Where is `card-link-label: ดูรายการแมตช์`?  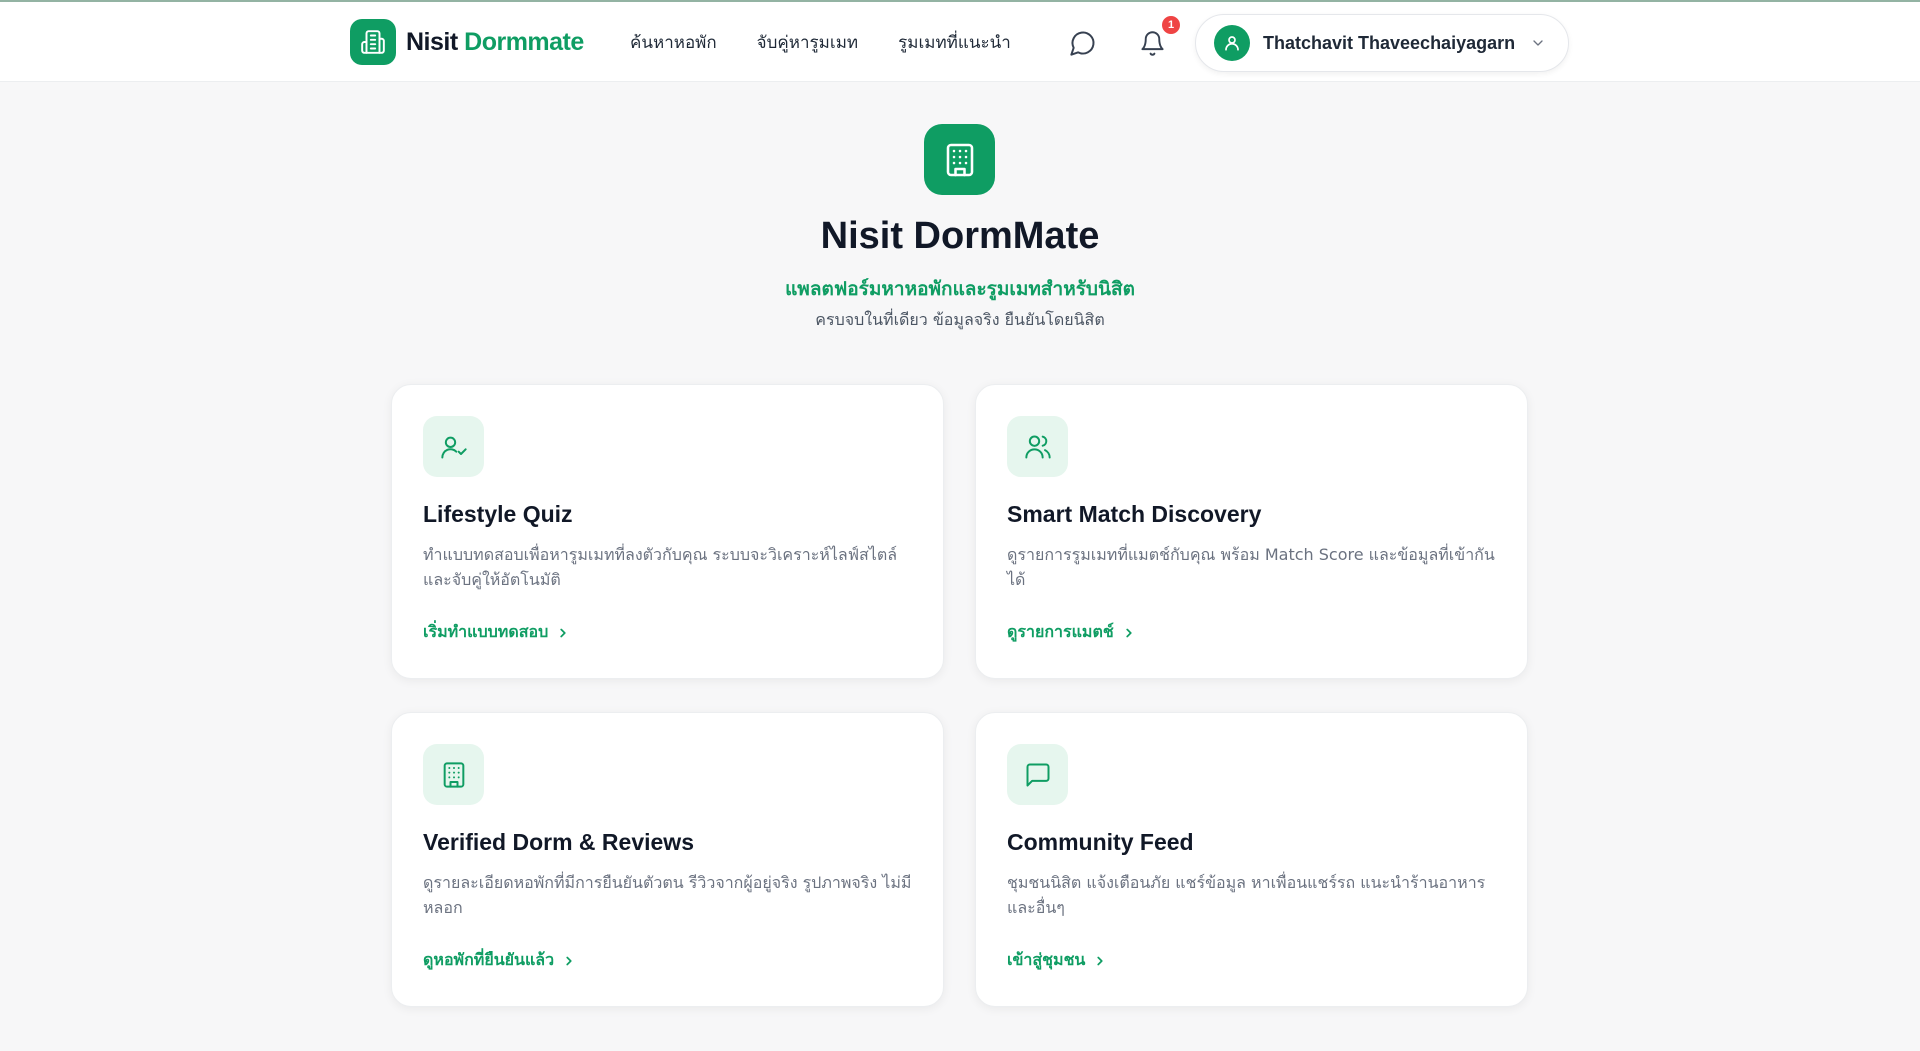 card-link-label: ดูรายการแมตช์ is located at coordinates (1060, 631).